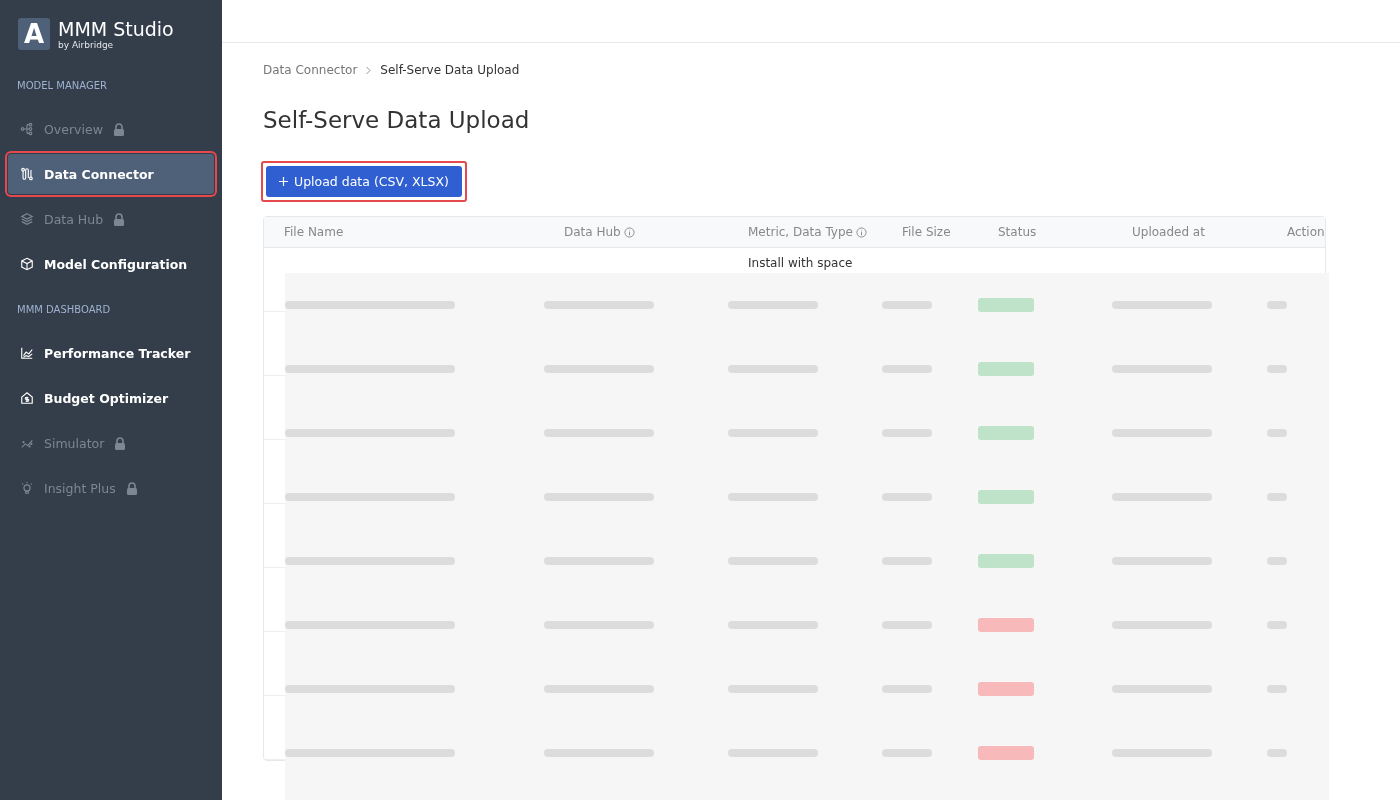 This screenshot has height=800, width=1400. Describe the element at coordinates (64, 309) in the screenshot. I see `section-heading: MMM DASHBOARD` at that location.